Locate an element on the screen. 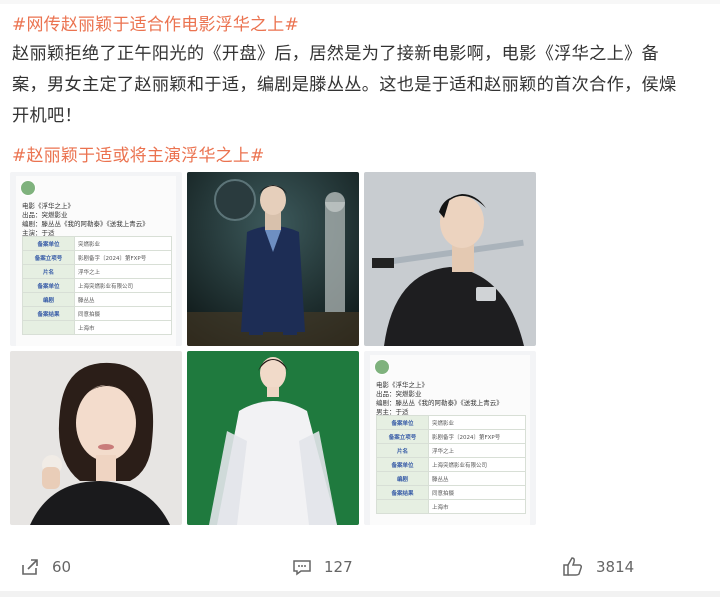  post-body-line: 案，男女主定了赵丽颖和于适，编剧是滕丛丛。这也是于适和赵丽颖的首次合作，侯燥 is located at coordinates (344, 85).